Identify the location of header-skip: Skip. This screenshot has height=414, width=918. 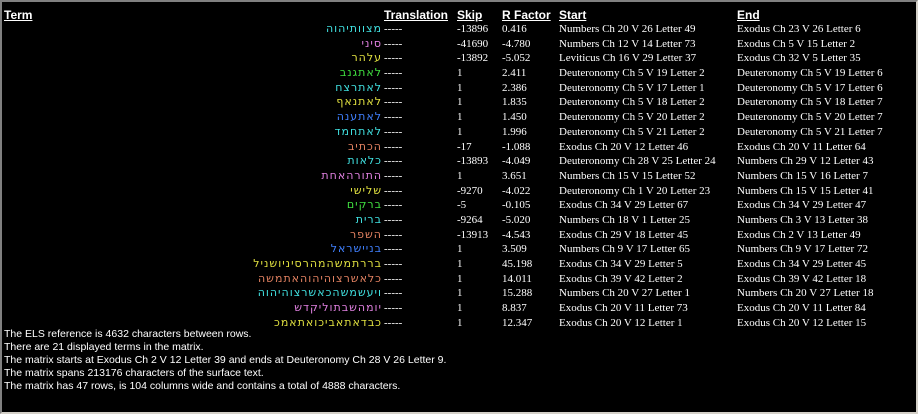
(469, 15).